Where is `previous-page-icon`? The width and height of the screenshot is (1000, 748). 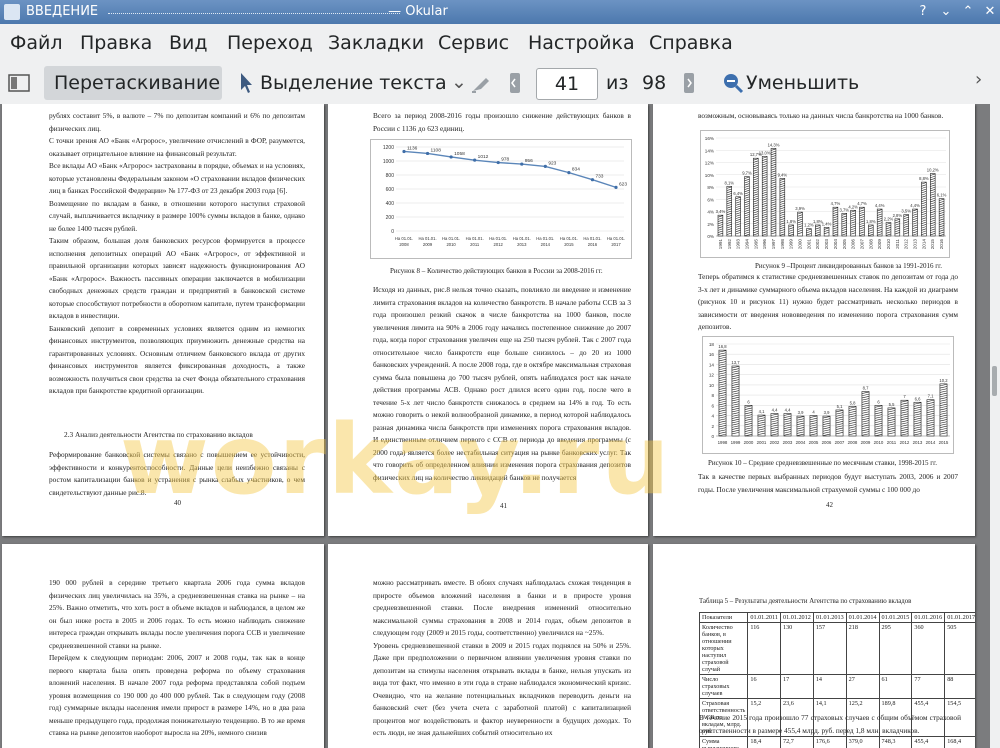 previous-page-icon is located at coordinates (515, 83).